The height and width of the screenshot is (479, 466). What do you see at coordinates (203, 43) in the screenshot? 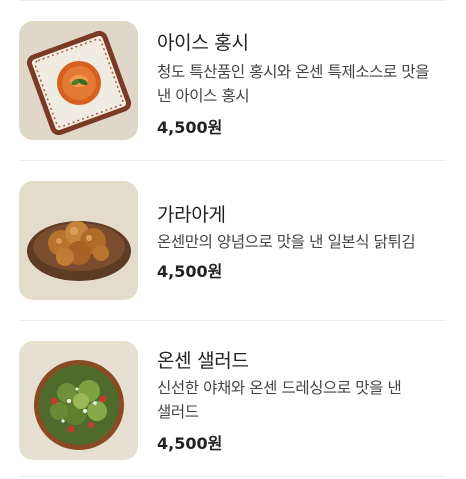
I see `menu-item-name: 아이스 홍시` at bounding box center [203, 43].